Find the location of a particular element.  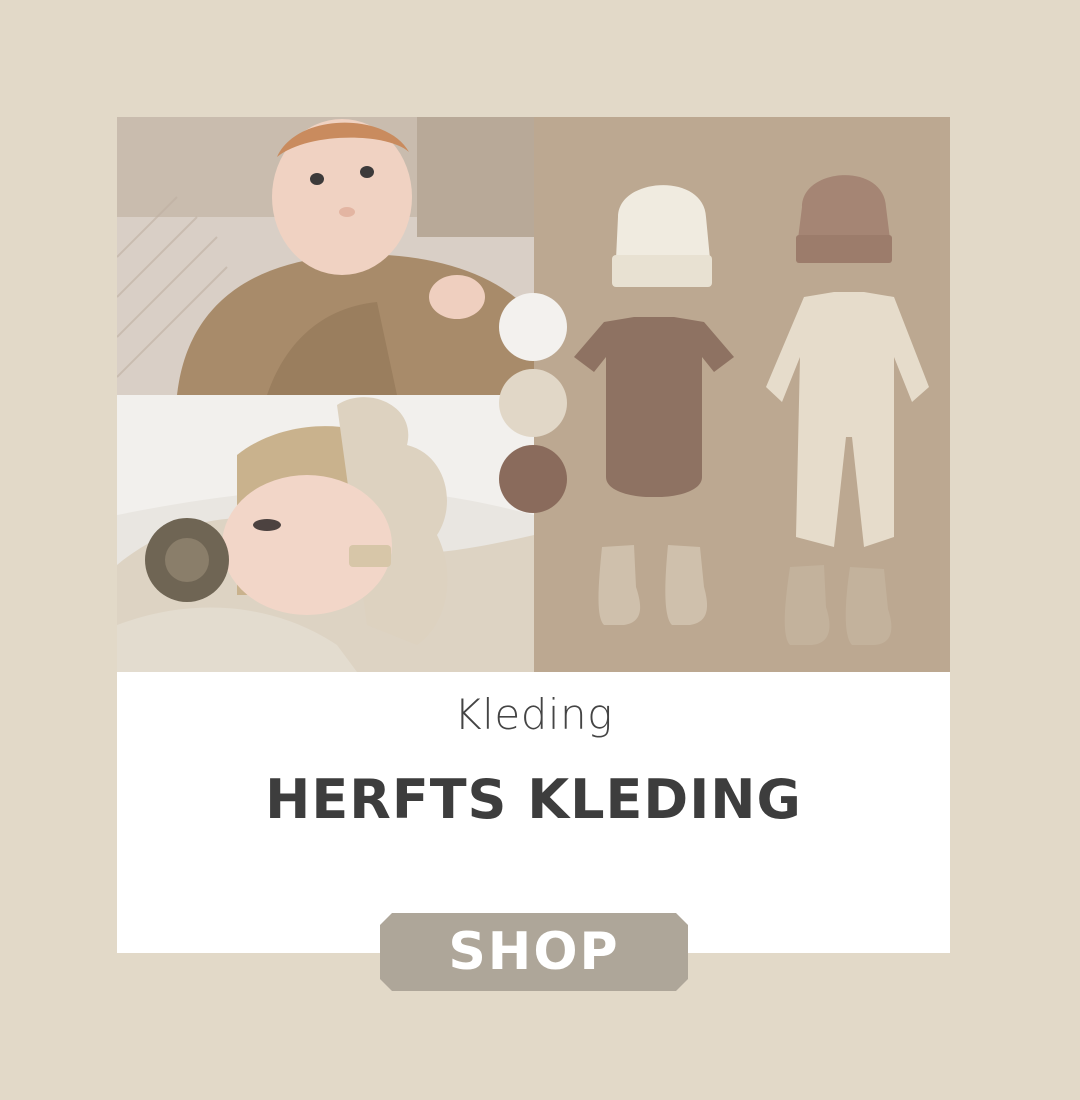

baby-photo-top is located at coordinates (325, 256).